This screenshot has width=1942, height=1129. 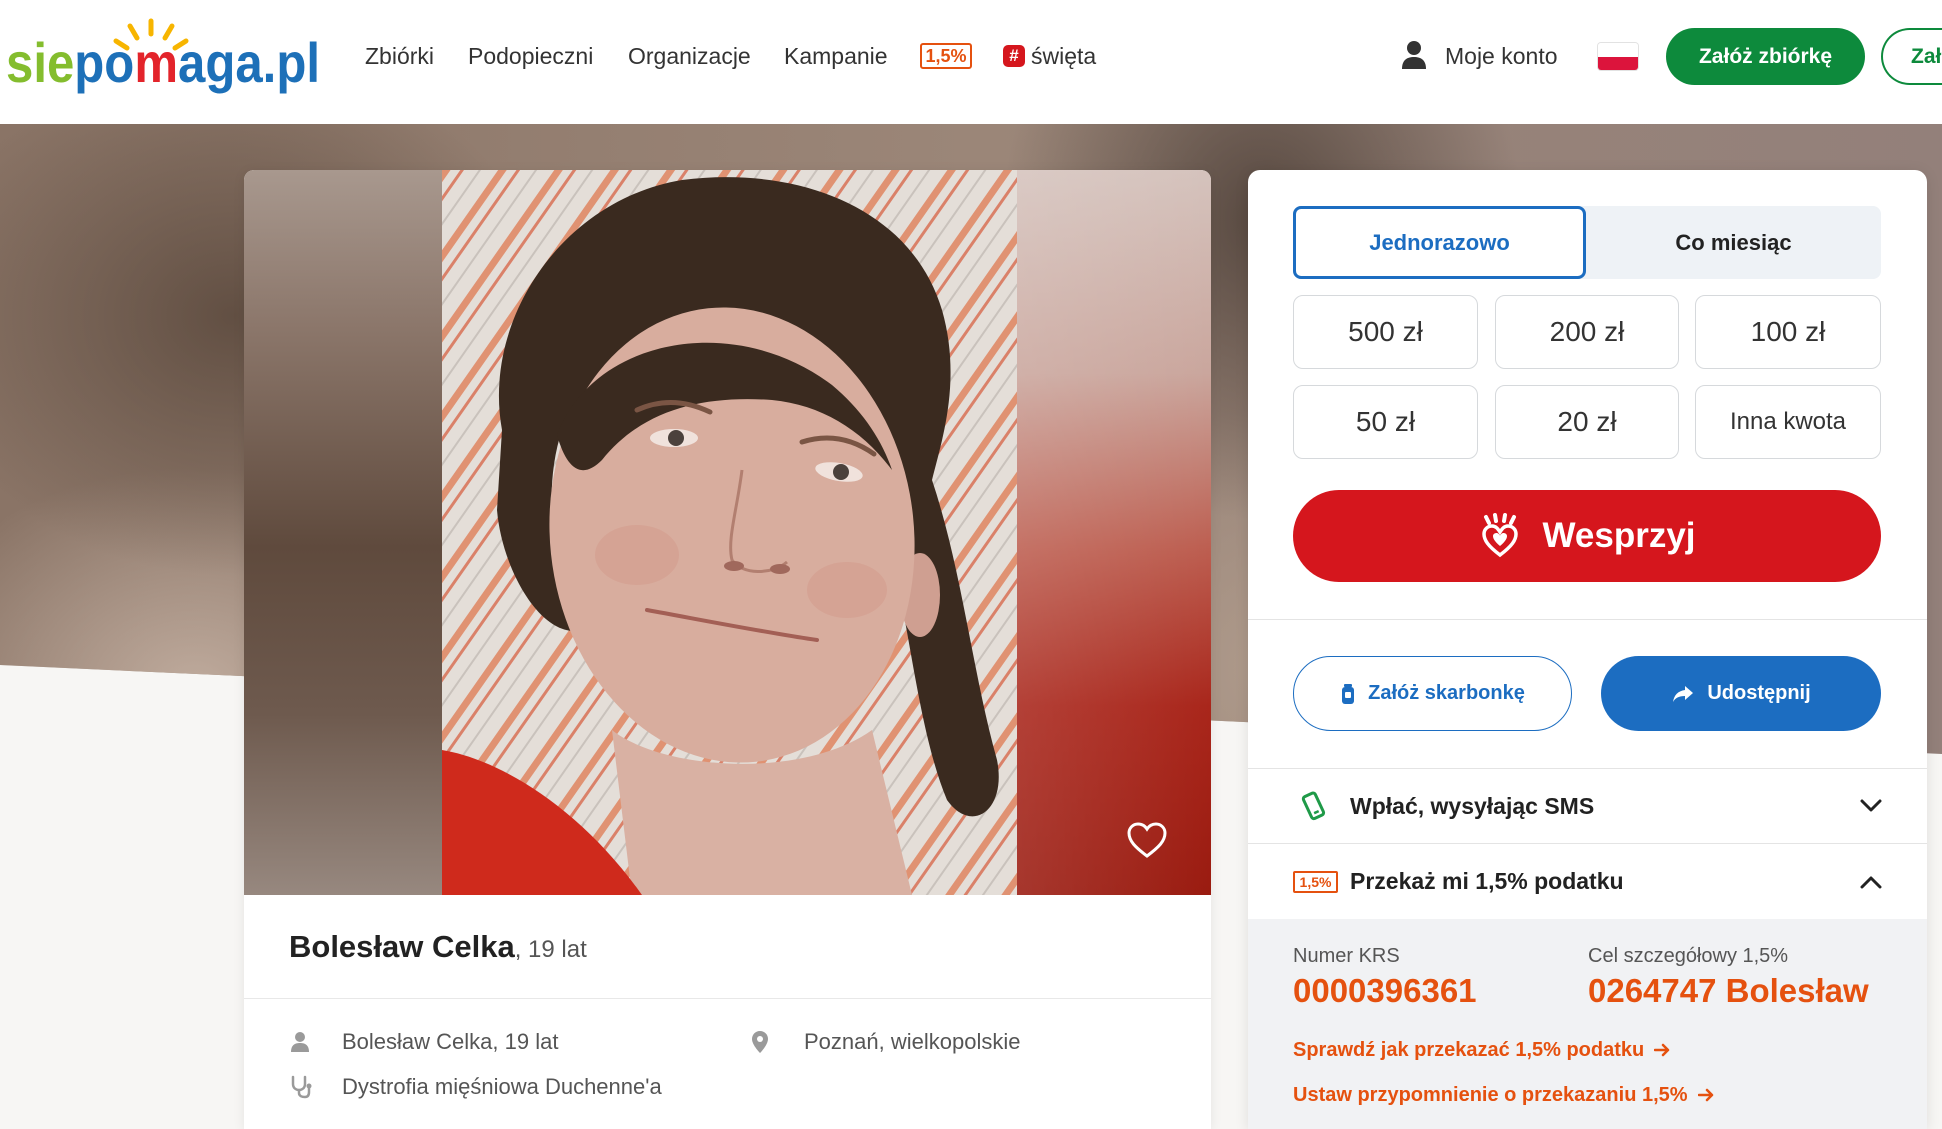 What do you see at coordinates (836, 56) in the screenshot?
I see `nav-campaigns: Kampanie` at bounding box center [836, 56].